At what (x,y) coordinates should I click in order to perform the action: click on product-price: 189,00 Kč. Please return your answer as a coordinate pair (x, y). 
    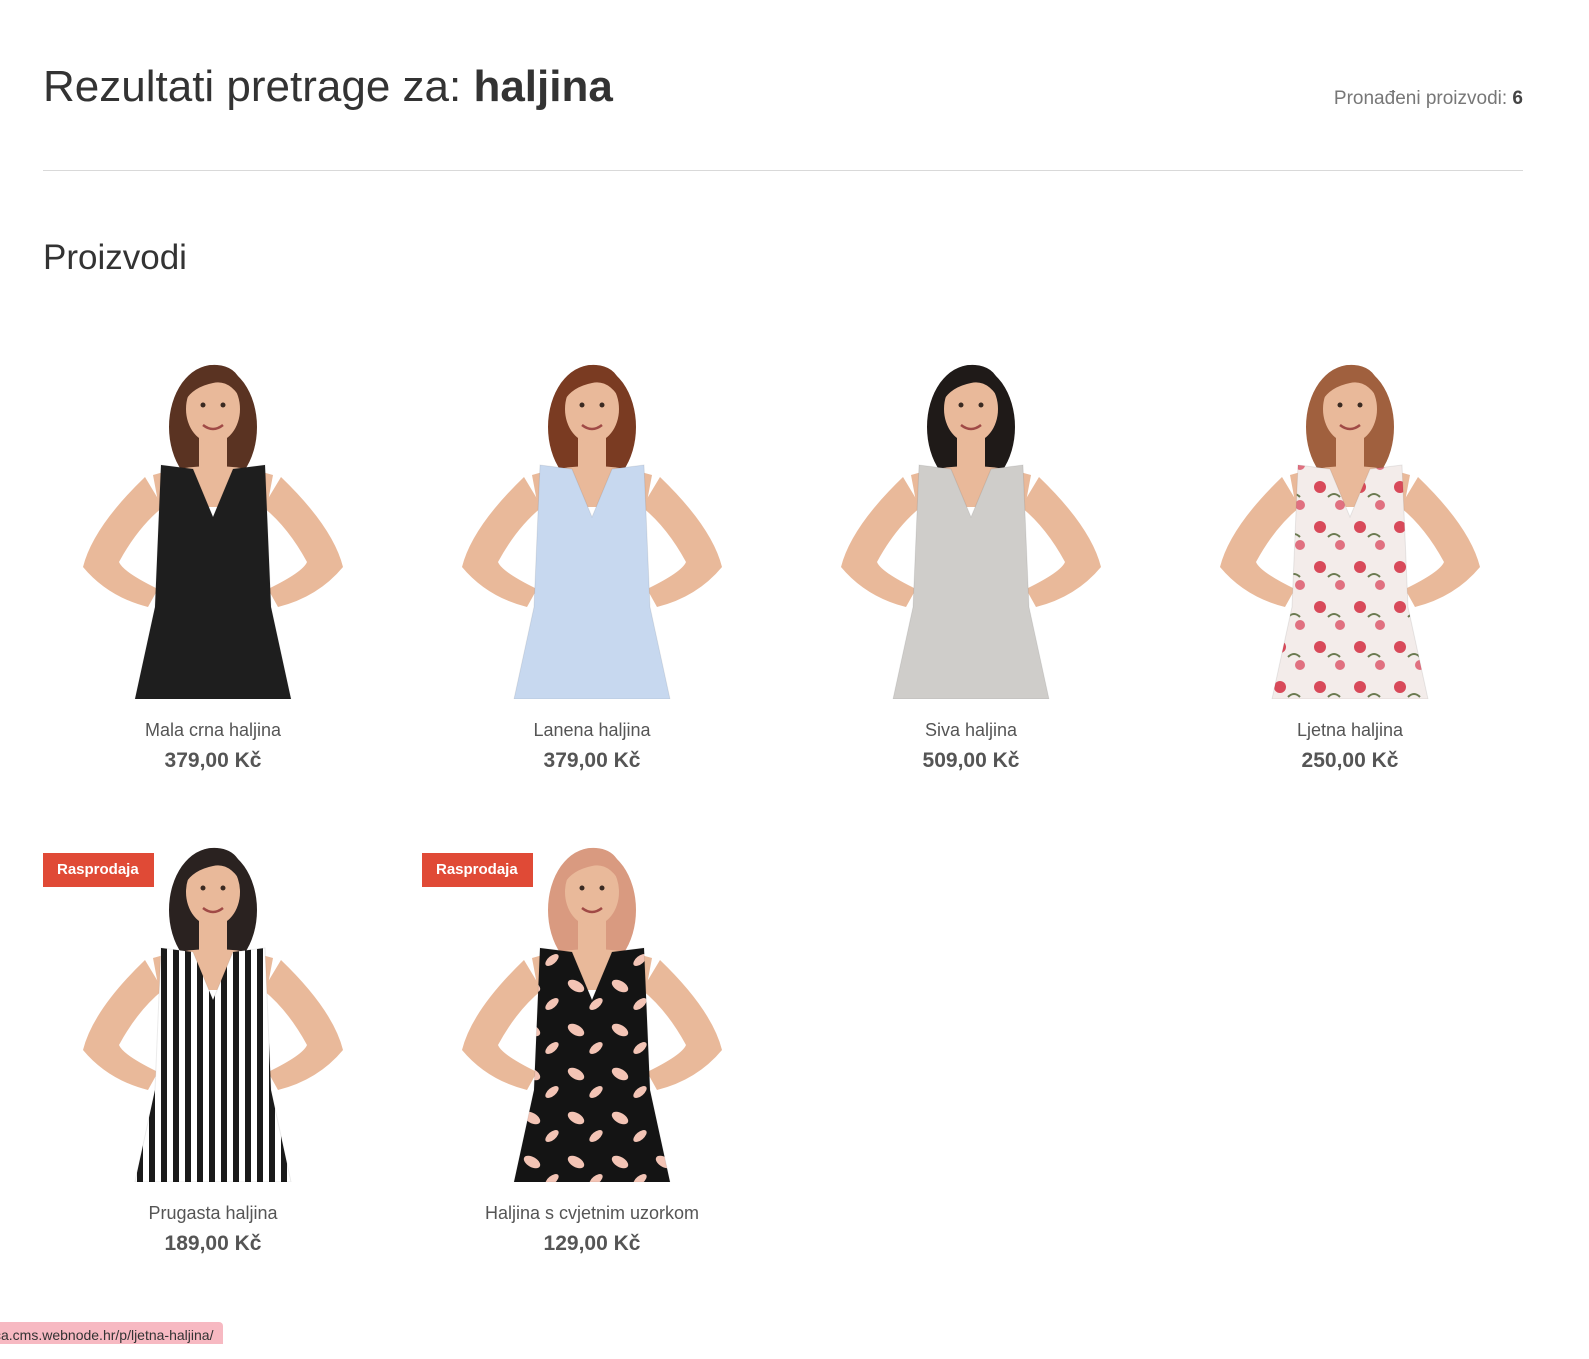
    Looking at the image, I should click on (213, 1243).